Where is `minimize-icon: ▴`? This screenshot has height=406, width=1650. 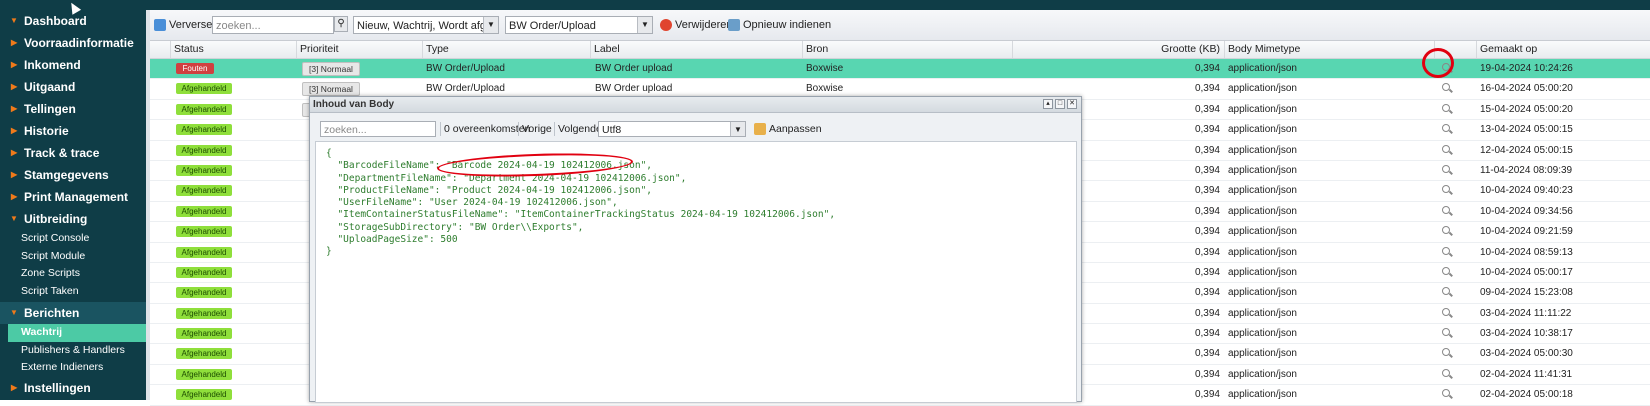
minimize-icon: ▴ is located at coordinates (1048, 104).